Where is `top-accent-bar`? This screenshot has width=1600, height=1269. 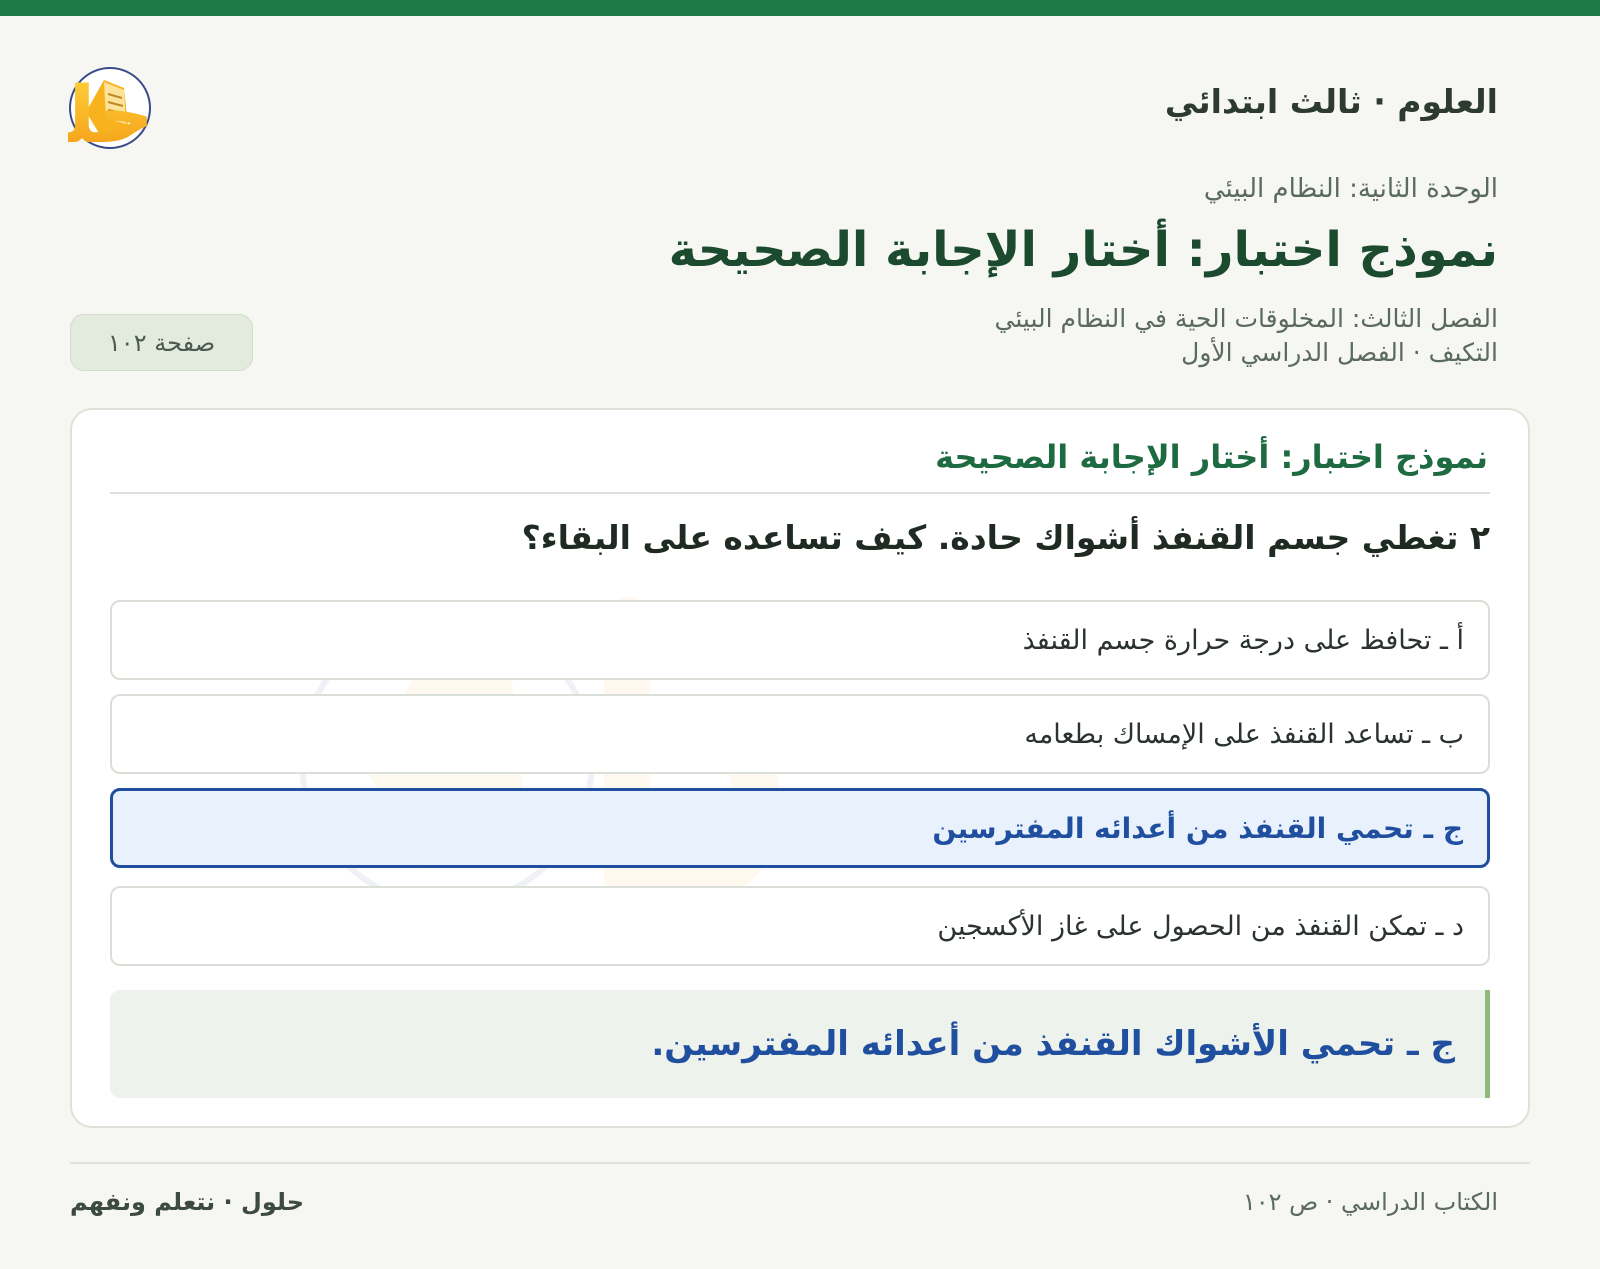 top-accent-bar is located at coordinates (800, 8).